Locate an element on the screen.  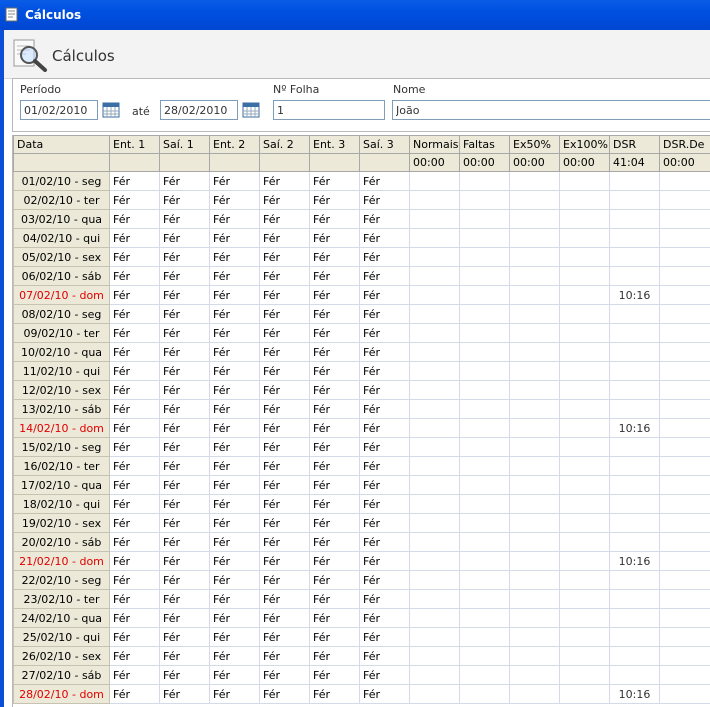
table-row: 15/02/10 - seg Fér Fér Fér Fér Fér Fér is located at coordinates (361, 447).